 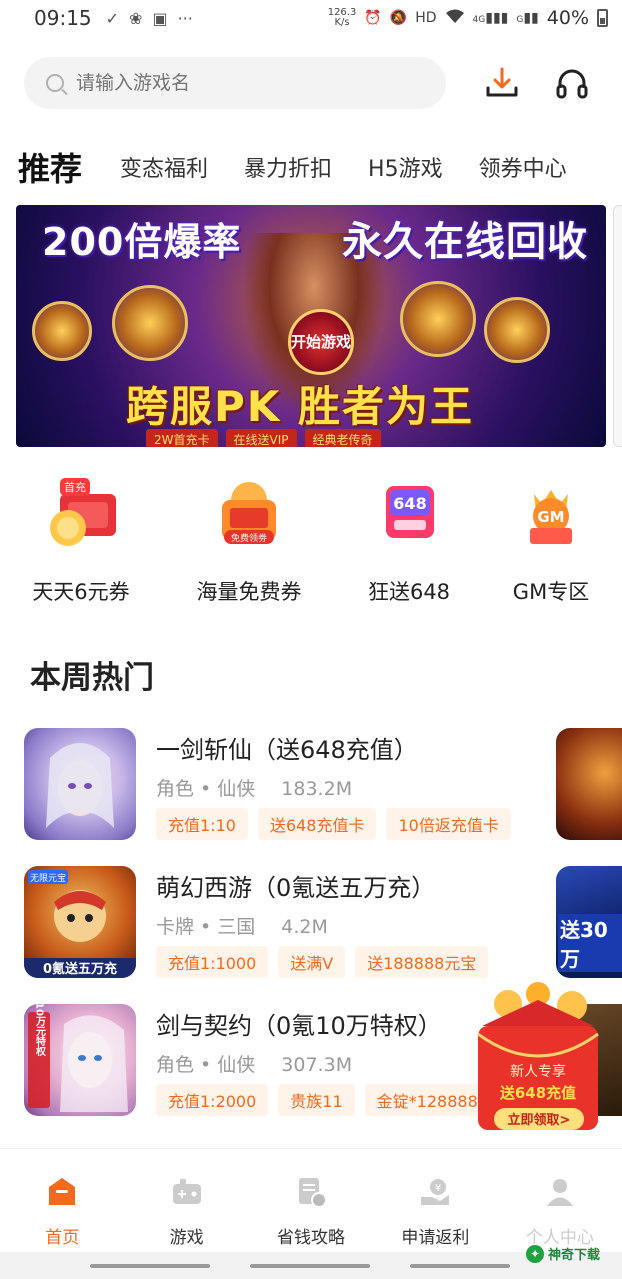 I want to click on download-done-icon: ✓, so click(x=112, y=18).